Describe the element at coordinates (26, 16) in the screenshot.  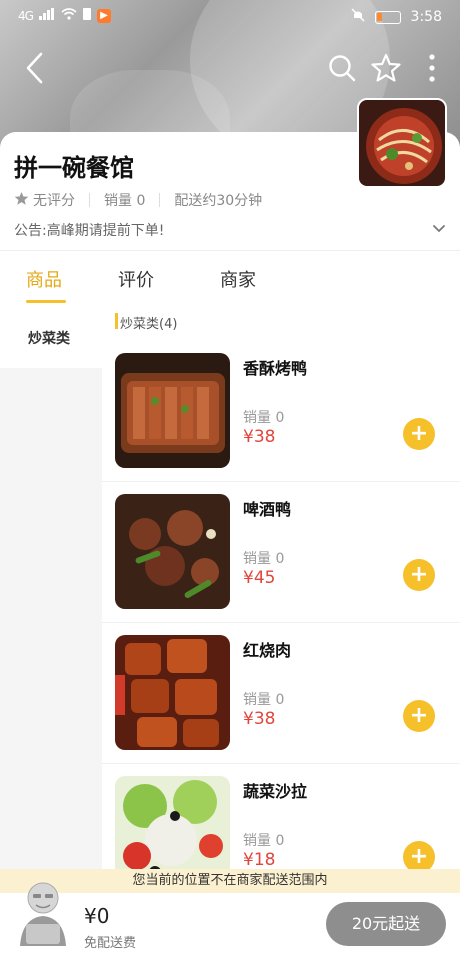
I see `network-label: 4G` at that location.